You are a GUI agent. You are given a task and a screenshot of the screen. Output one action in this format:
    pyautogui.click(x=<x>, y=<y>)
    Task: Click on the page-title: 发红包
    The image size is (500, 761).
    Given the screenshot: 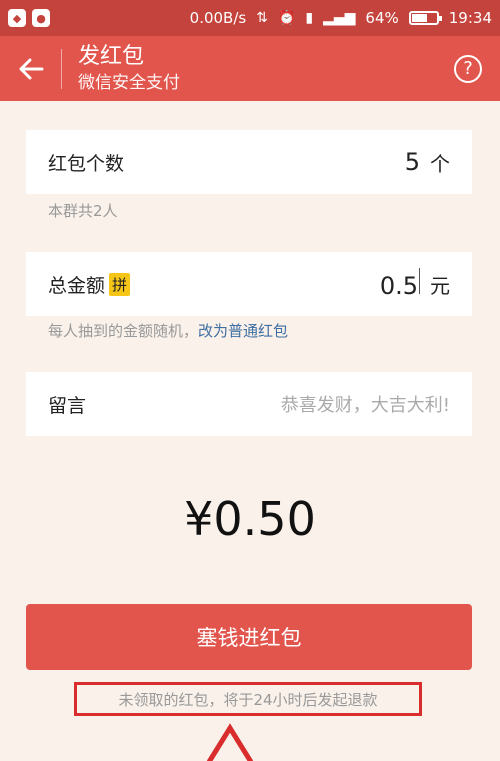 What is the action you would take?
    pyautogui.click(x=111, y=56)
    